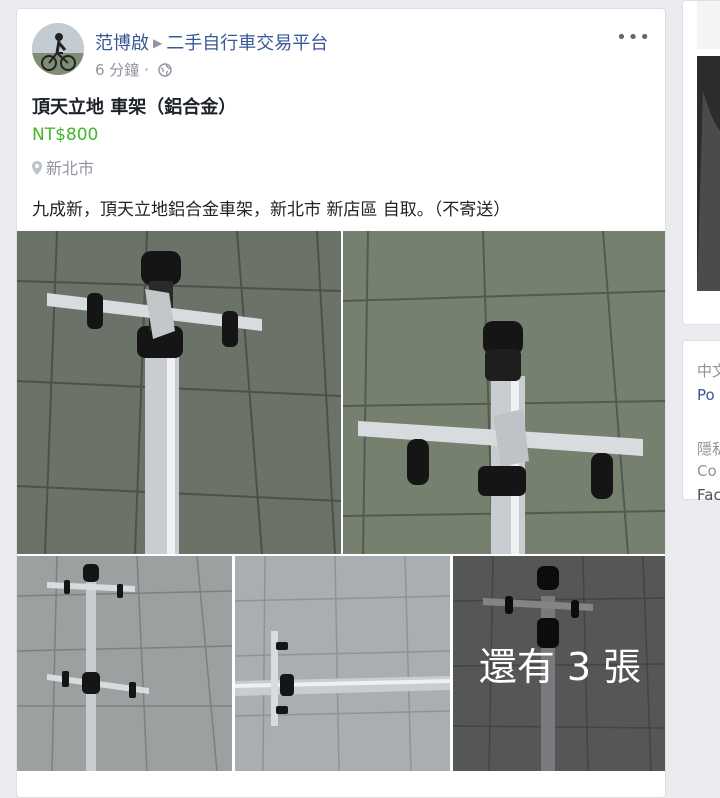  I want to click on sidebar-cookies-link: Co, so click(707, 471).